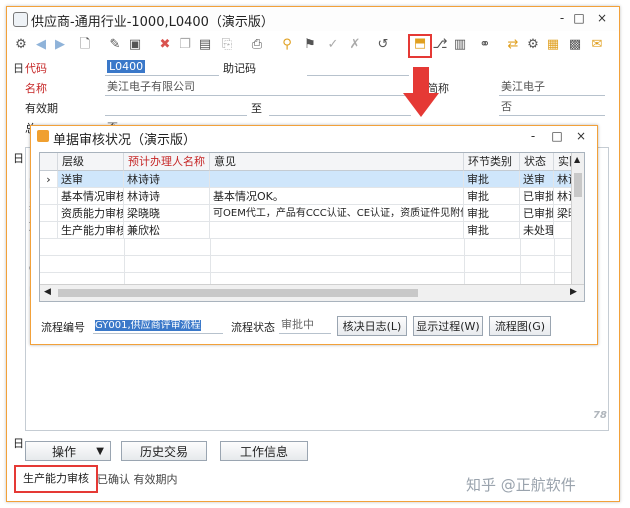 This screenshot has width=630, height=508. I want to click on scroll-thumb-h, so click(238, 293).